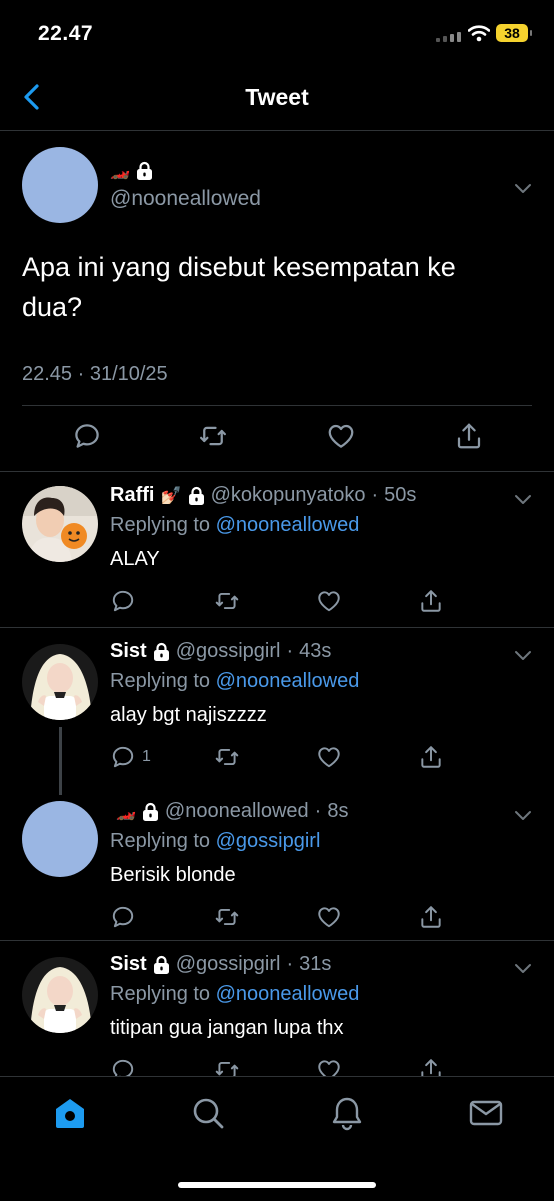 This screenshot has width=554, height=1201. I want to click on home-indicator, so click(277, 1185).